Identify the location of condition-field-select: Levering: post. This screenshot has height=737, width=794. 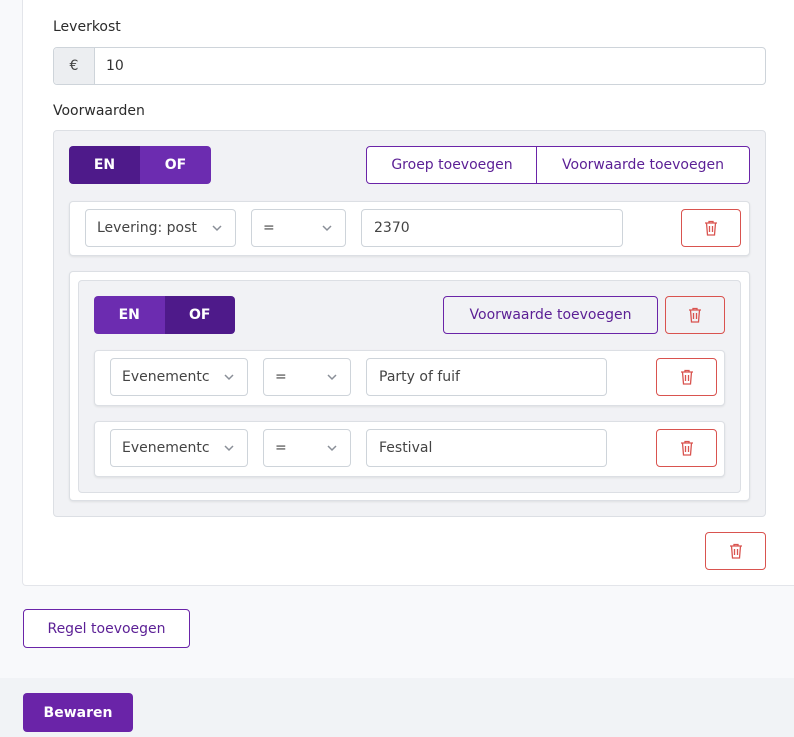
(160, 228).